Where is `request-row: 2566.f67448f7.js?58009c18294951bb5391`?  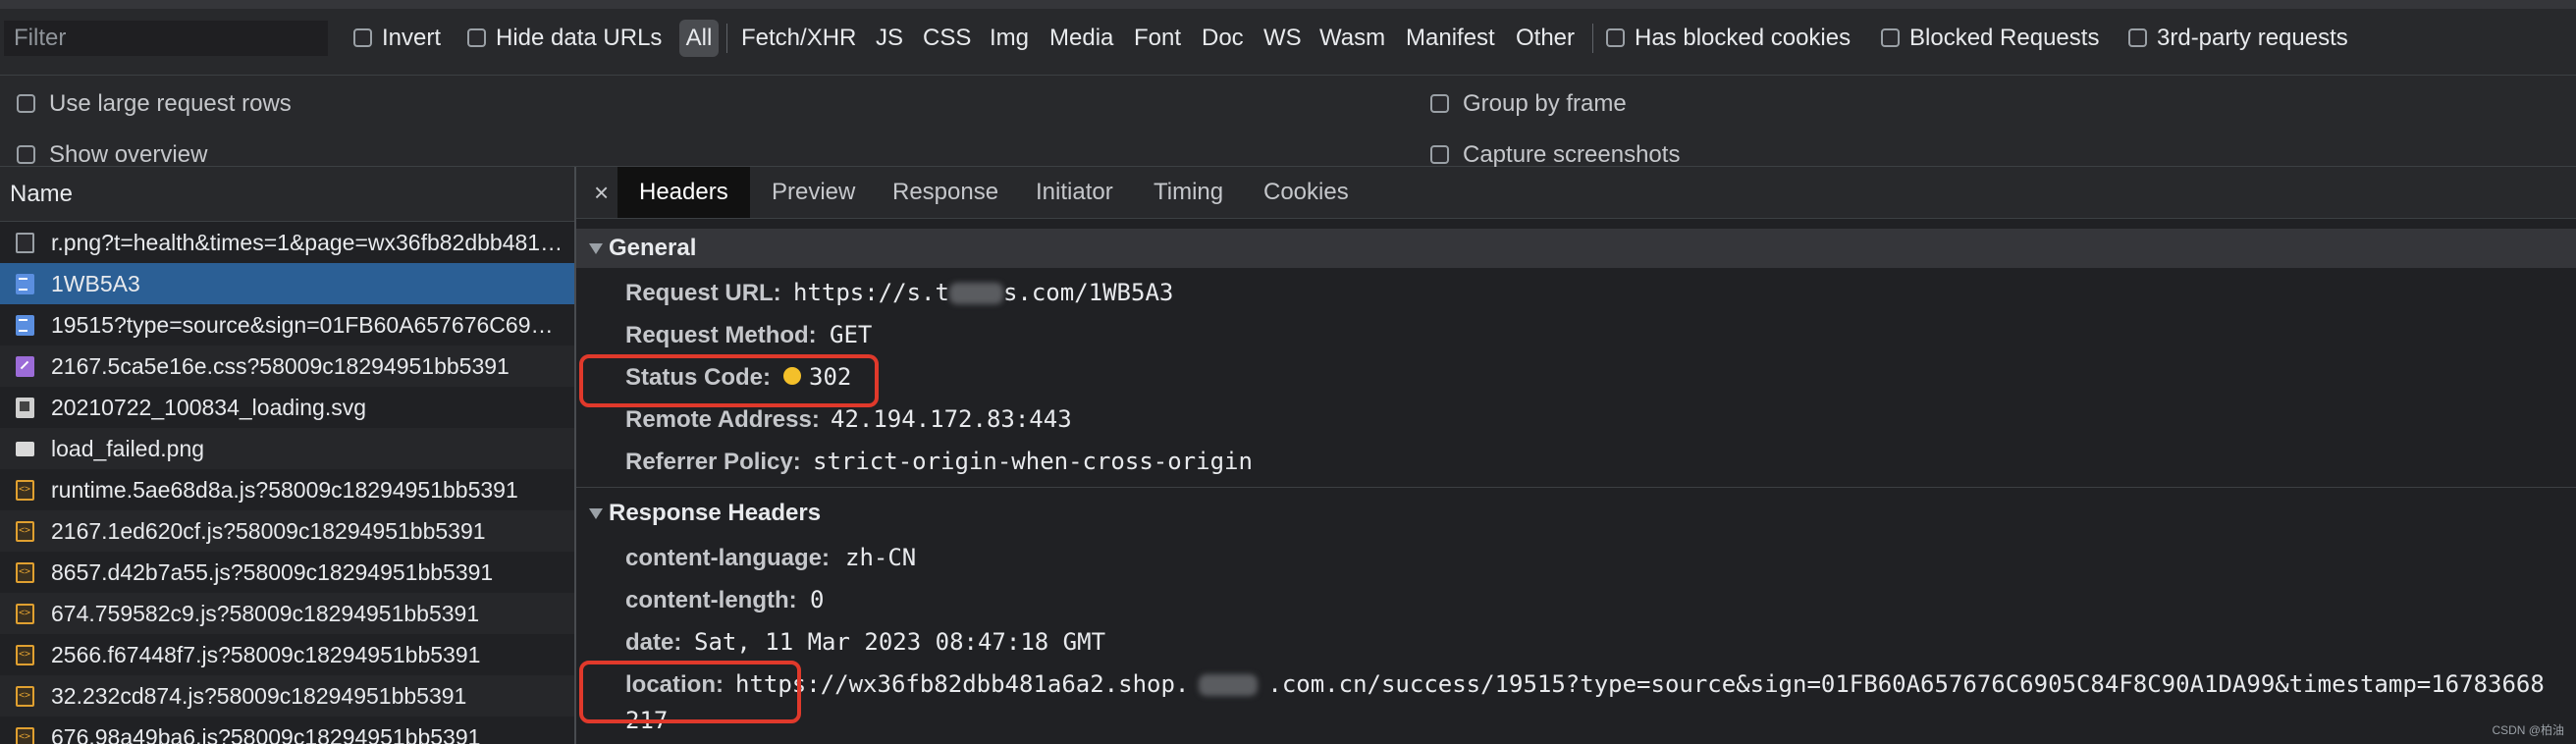 request-row: 2566.f67448f7.js?58009c18294951bb5391 is located at coordinates (287, 654).